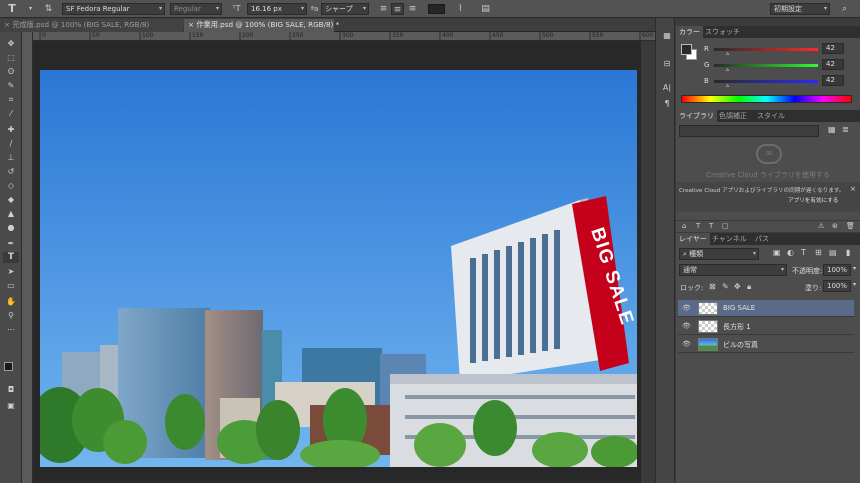  Describe the element at coordinates (11, 199) in the screenshot. I see `paint-bucket-tool-icon: ◆` at that location.